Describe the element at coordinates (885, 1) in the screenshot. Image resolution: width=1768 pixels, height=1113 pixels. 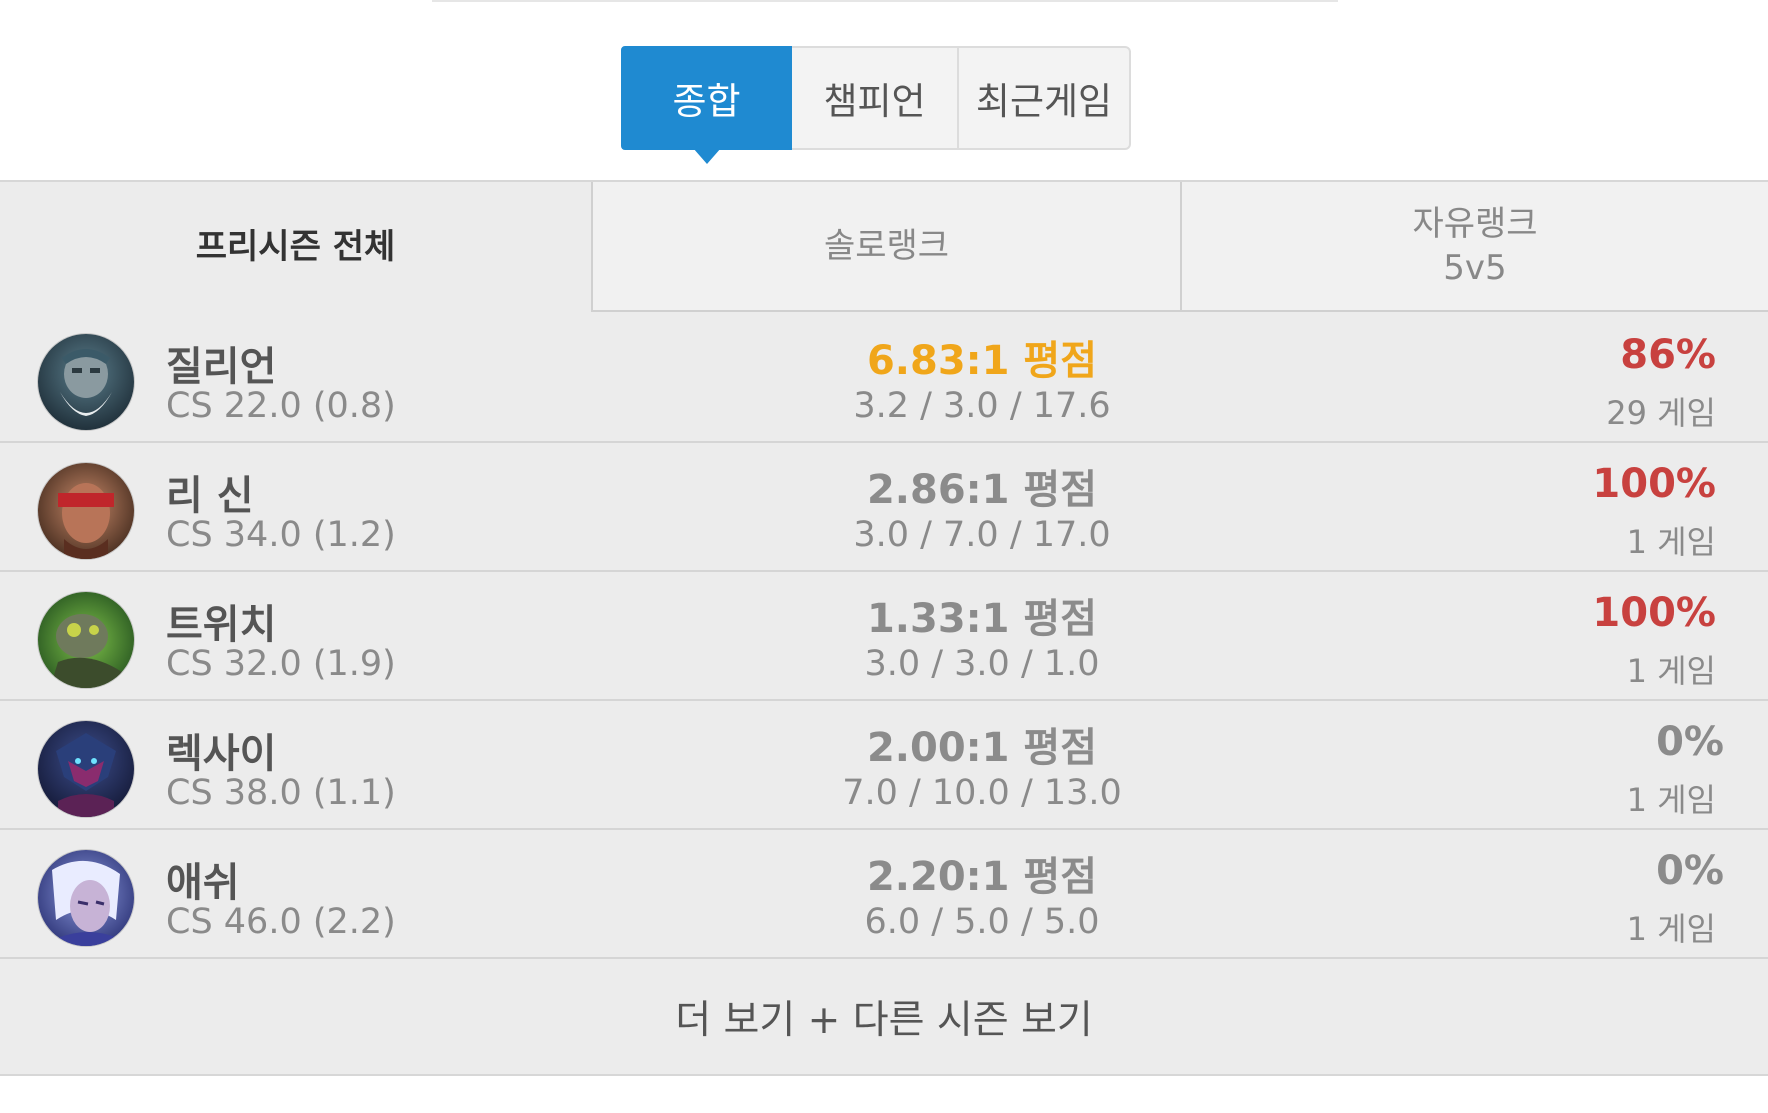
I see `top-divider` at that location.